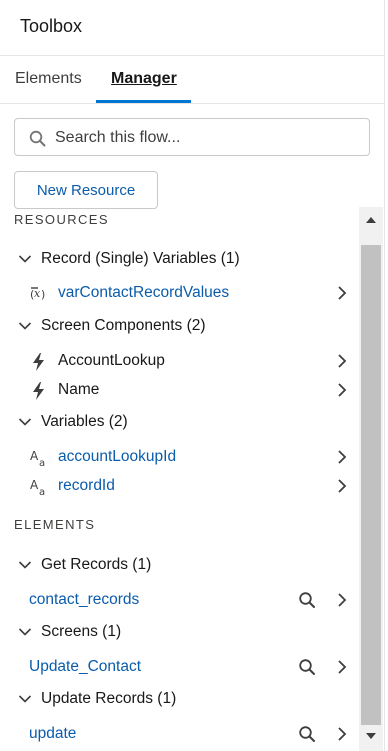 The image size is (388, 751). What do you see at coordinates (111, 360) in the screenshot?
I see `item-label: AccountLookup` at bounding box center [111, 360].